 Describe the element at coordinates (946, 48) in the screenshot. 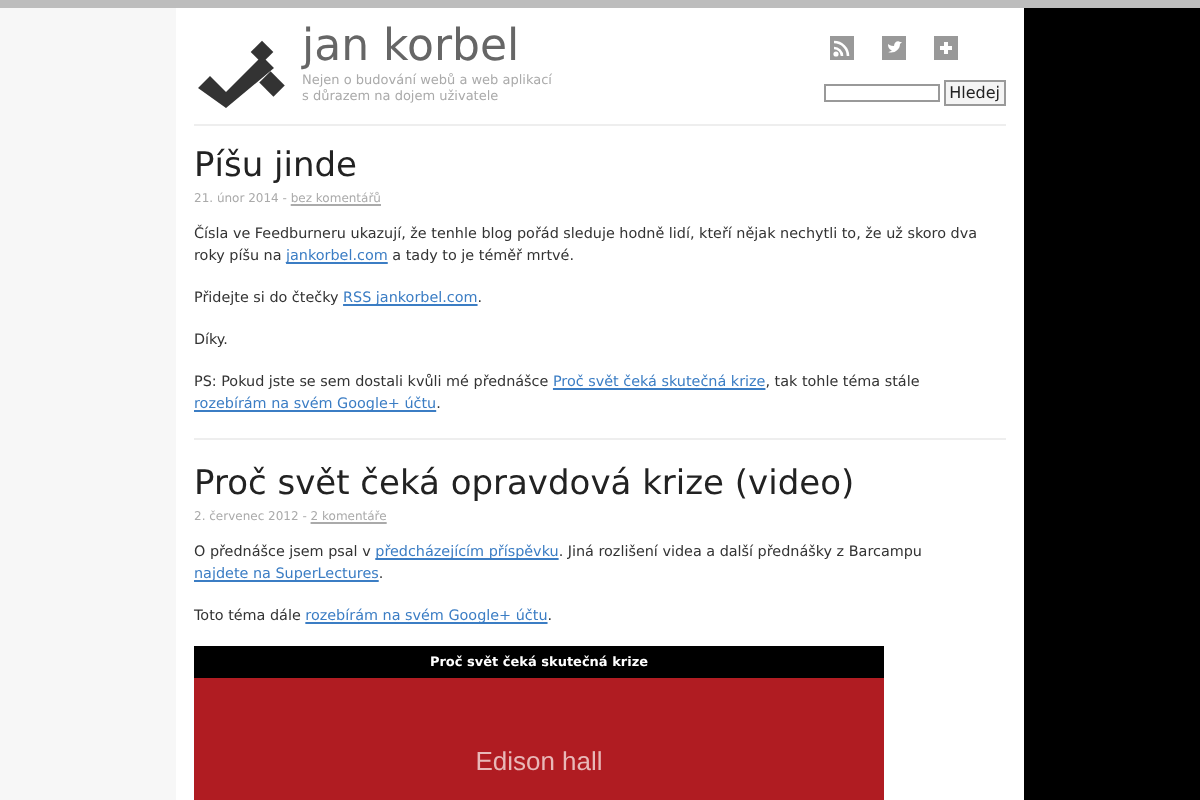

I see `plus-icon` at that location.